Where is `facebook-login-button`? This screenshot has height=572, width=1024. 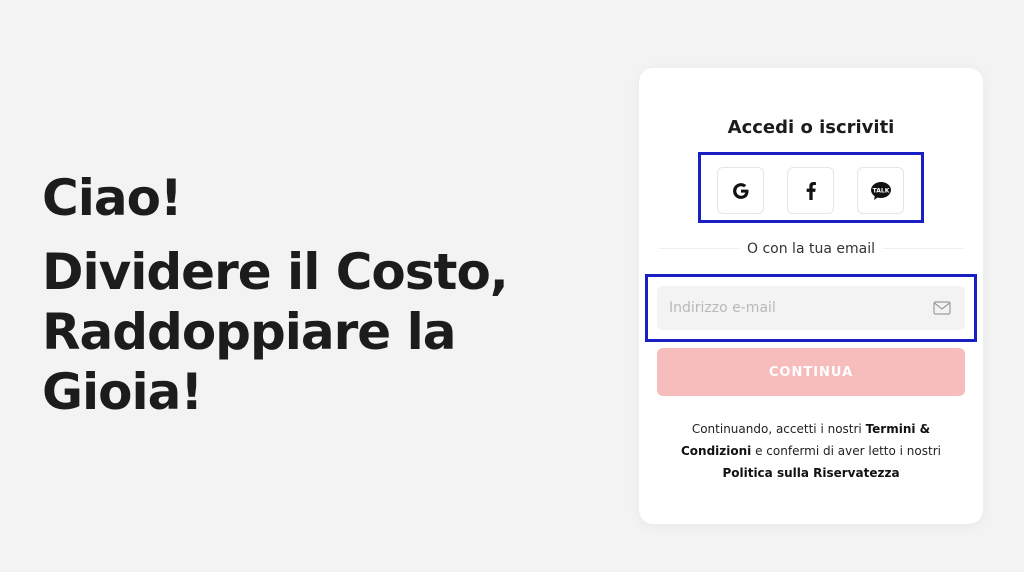
facebook-login-button is located at coordinates (810, 190).